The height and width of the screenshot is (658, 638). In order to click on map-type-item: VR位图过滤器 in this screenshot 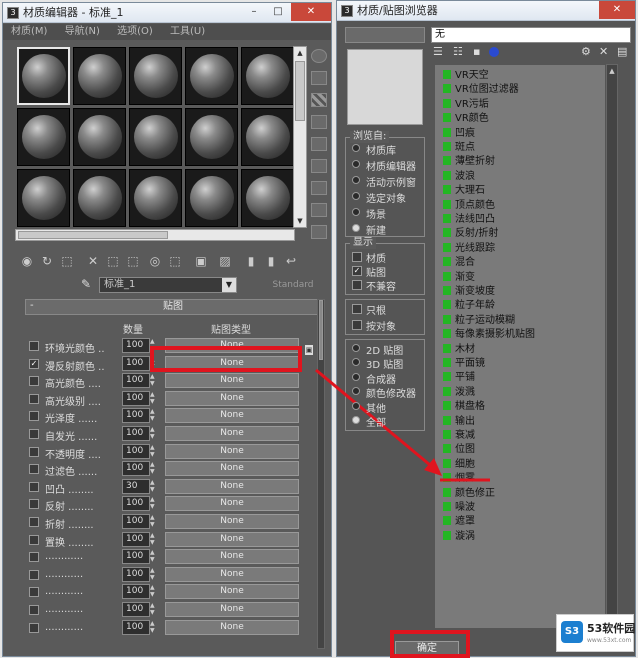, I will do `click(481, 90)`.